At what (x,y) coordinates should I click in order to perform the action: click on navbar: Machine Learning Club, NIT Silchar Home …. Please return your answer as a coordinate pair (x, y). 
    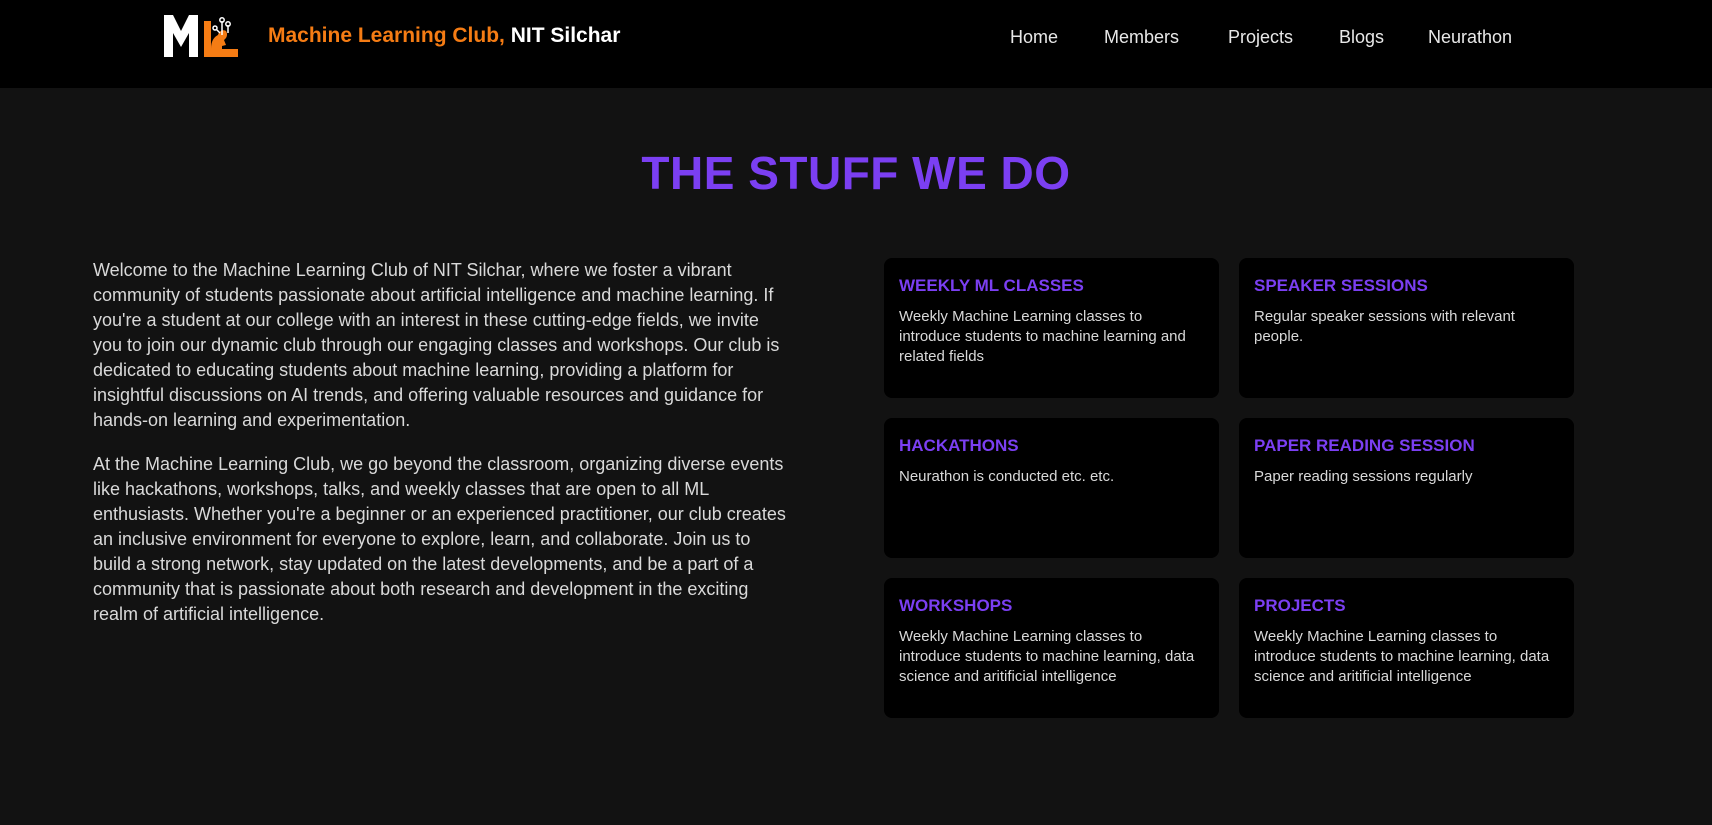
    Looking at the image, I should click on (856, 44).